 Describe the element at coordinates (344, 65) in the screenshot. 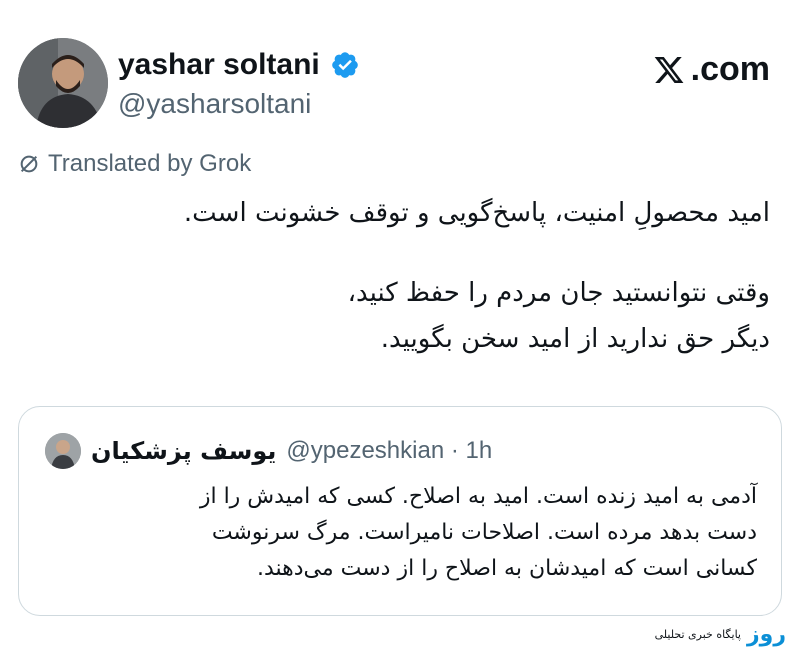

I see `verified-badge-icon` at that location.